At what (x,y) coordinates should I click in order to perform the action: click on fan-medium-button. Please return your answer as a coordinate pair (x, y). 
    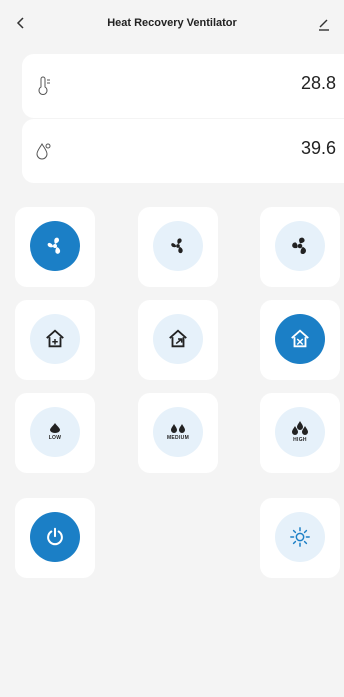
    Looking at the image, I should click on (178, 247).